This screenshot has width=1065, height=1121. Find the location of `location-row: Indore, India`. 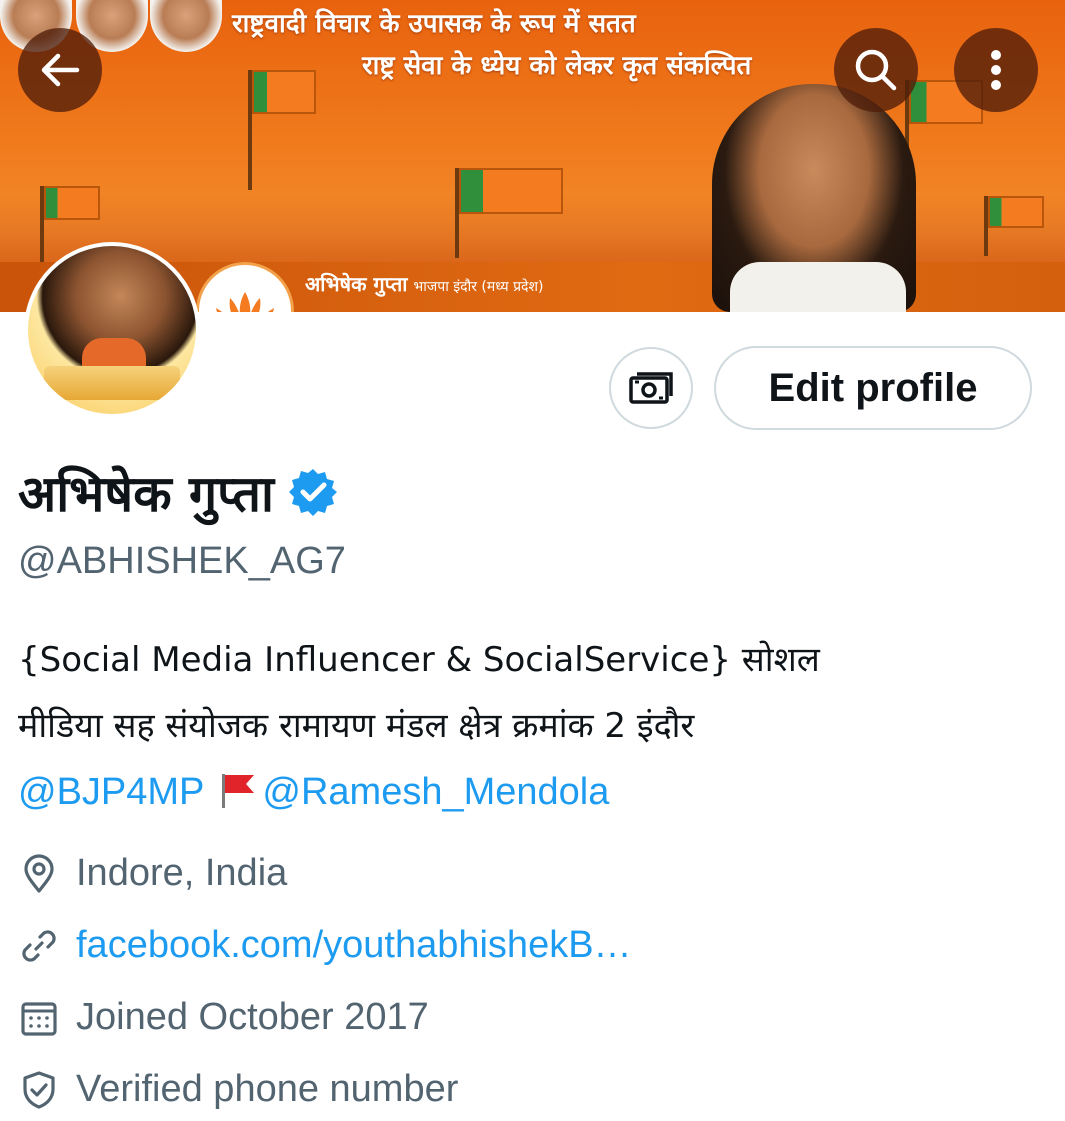

location-row: Indore, India is located at coordinates (152, 873).